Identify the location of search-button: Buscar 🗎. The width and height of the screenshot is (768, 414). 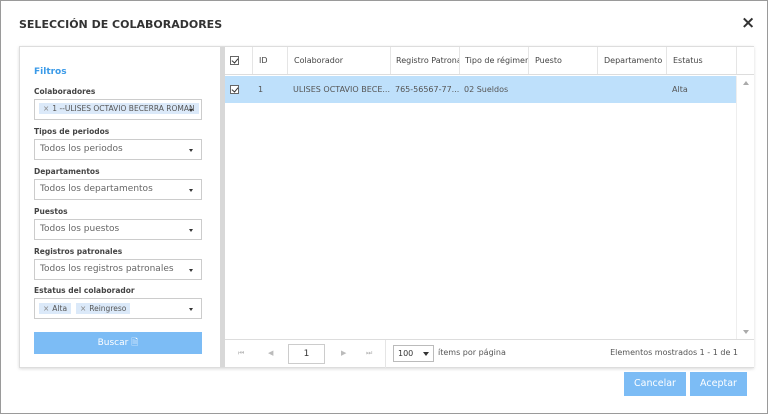
(118, 343).